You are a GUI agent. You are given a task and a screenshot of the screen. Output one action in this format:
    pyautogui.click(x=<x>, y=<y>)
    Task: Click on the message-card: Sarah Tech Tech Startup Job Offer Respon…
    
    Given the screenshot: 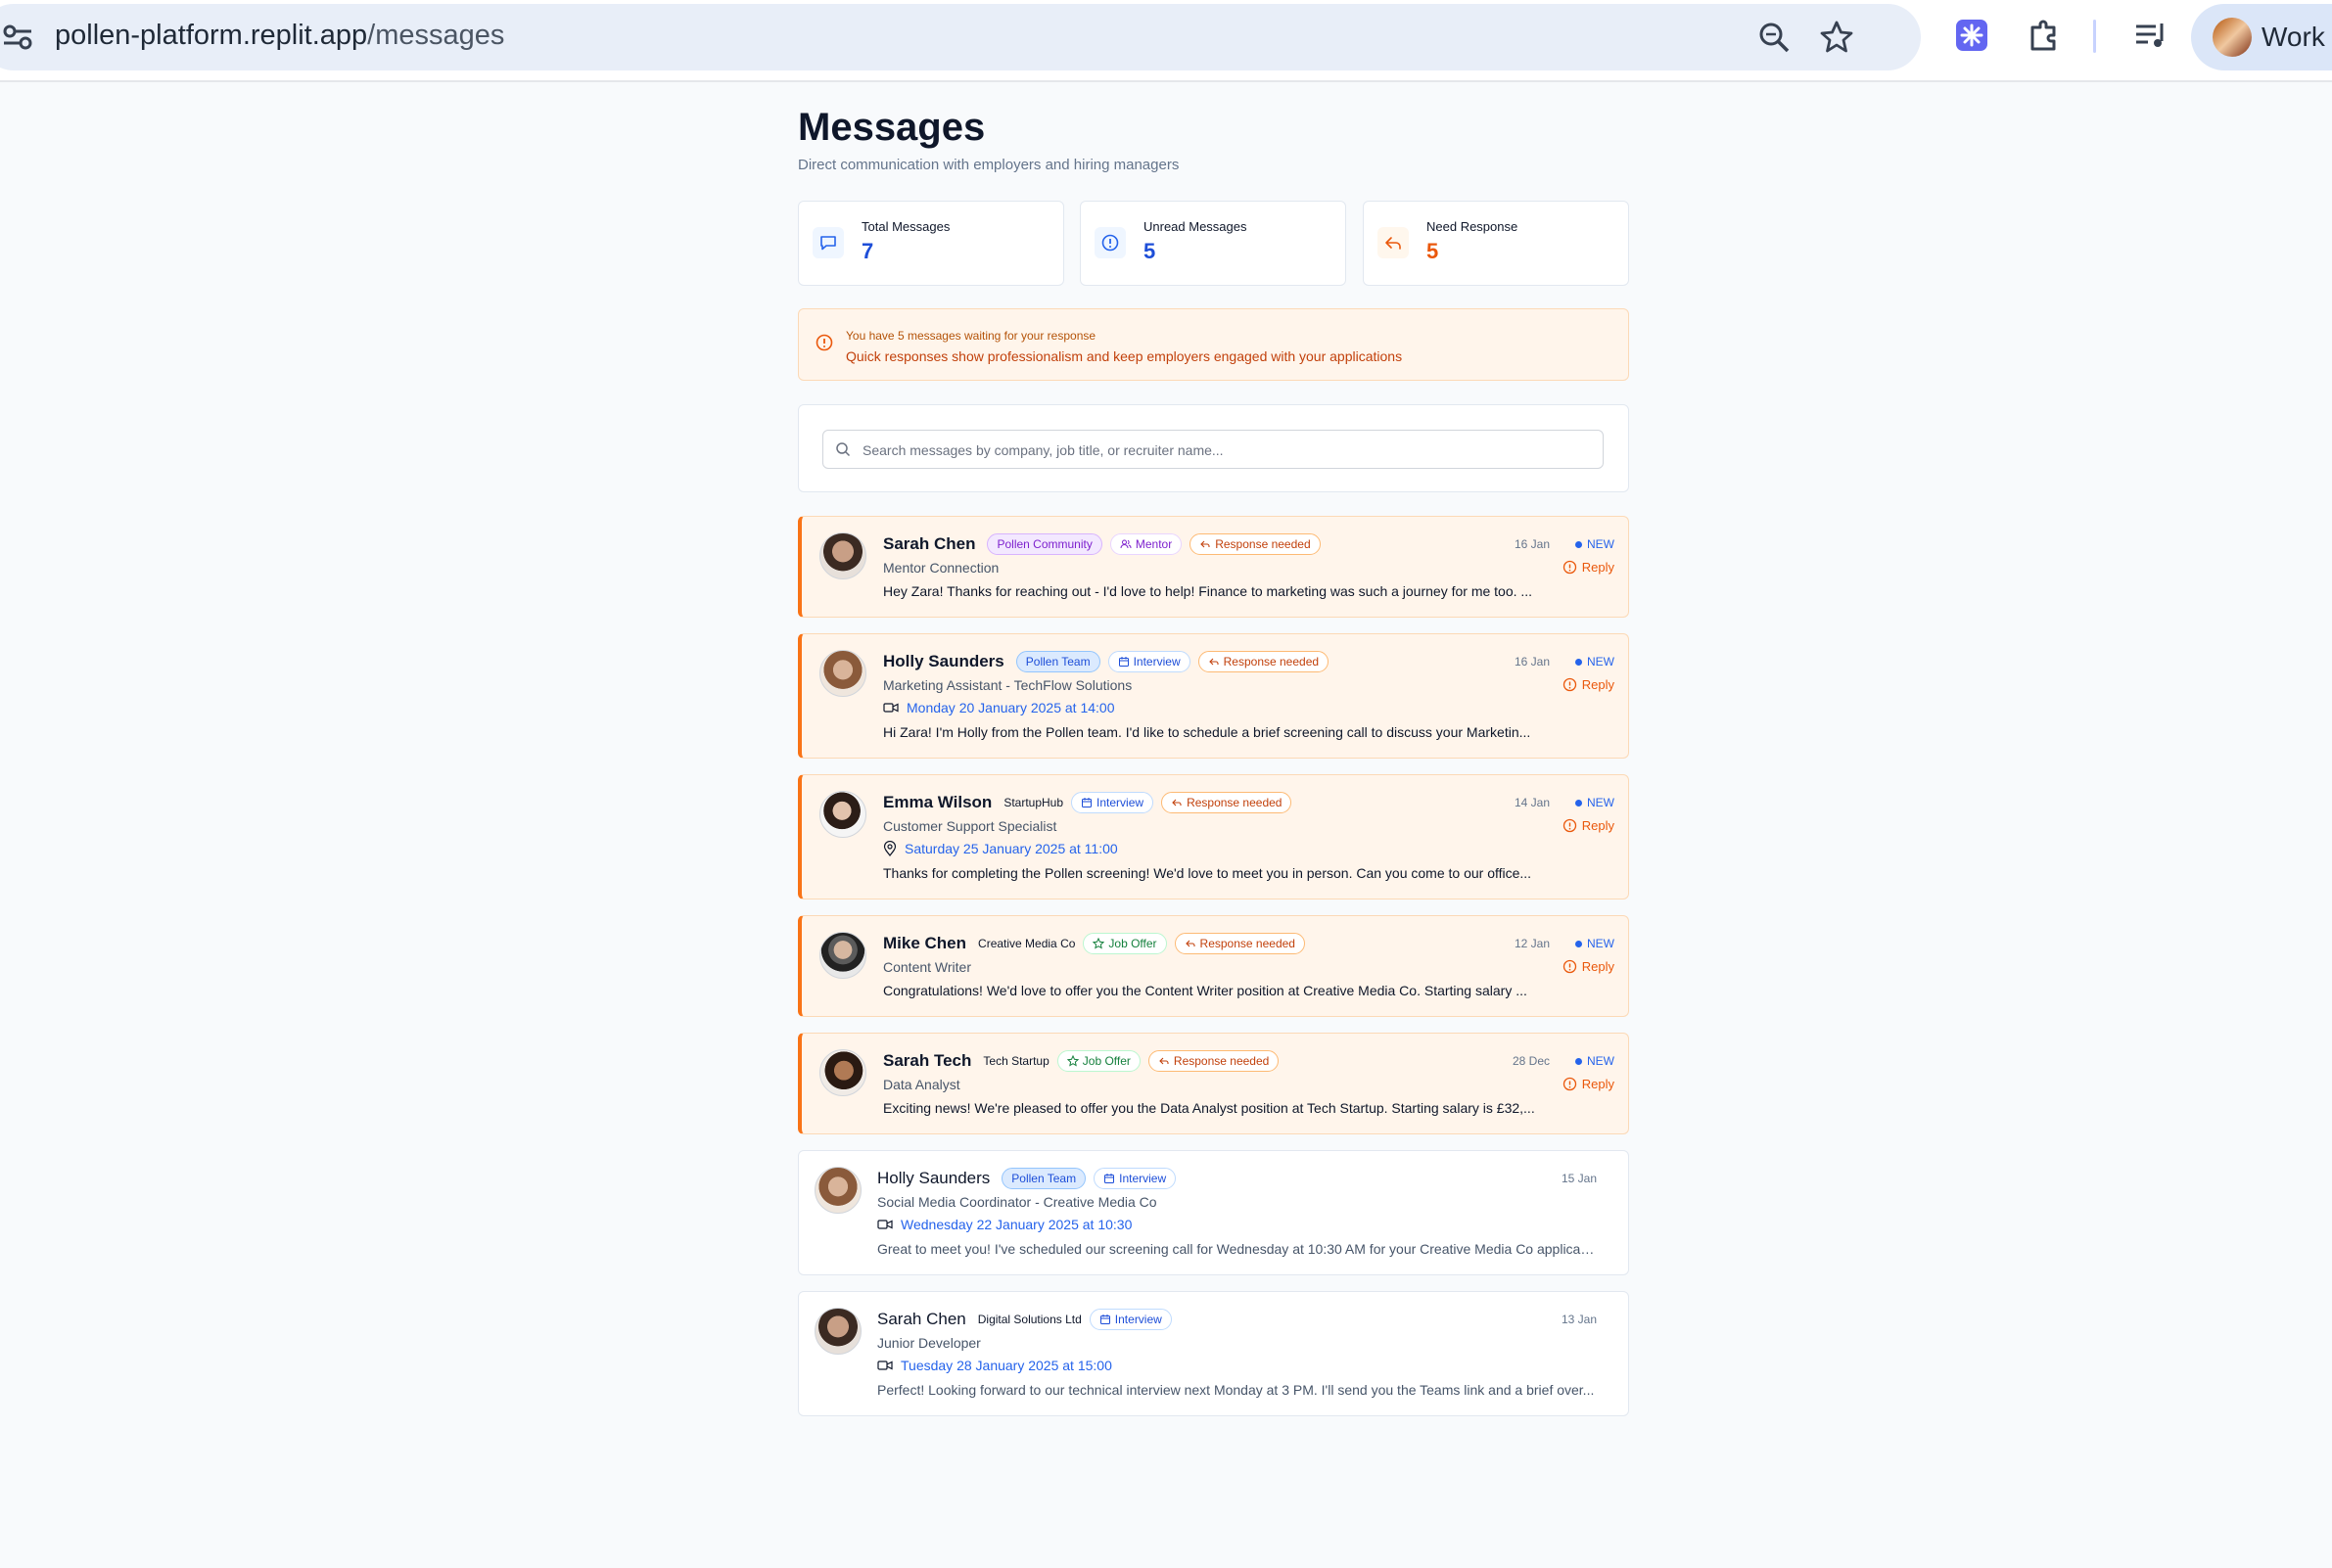 What is the action you would take?
    pyautogui.click(x=1213, y=1083)
    